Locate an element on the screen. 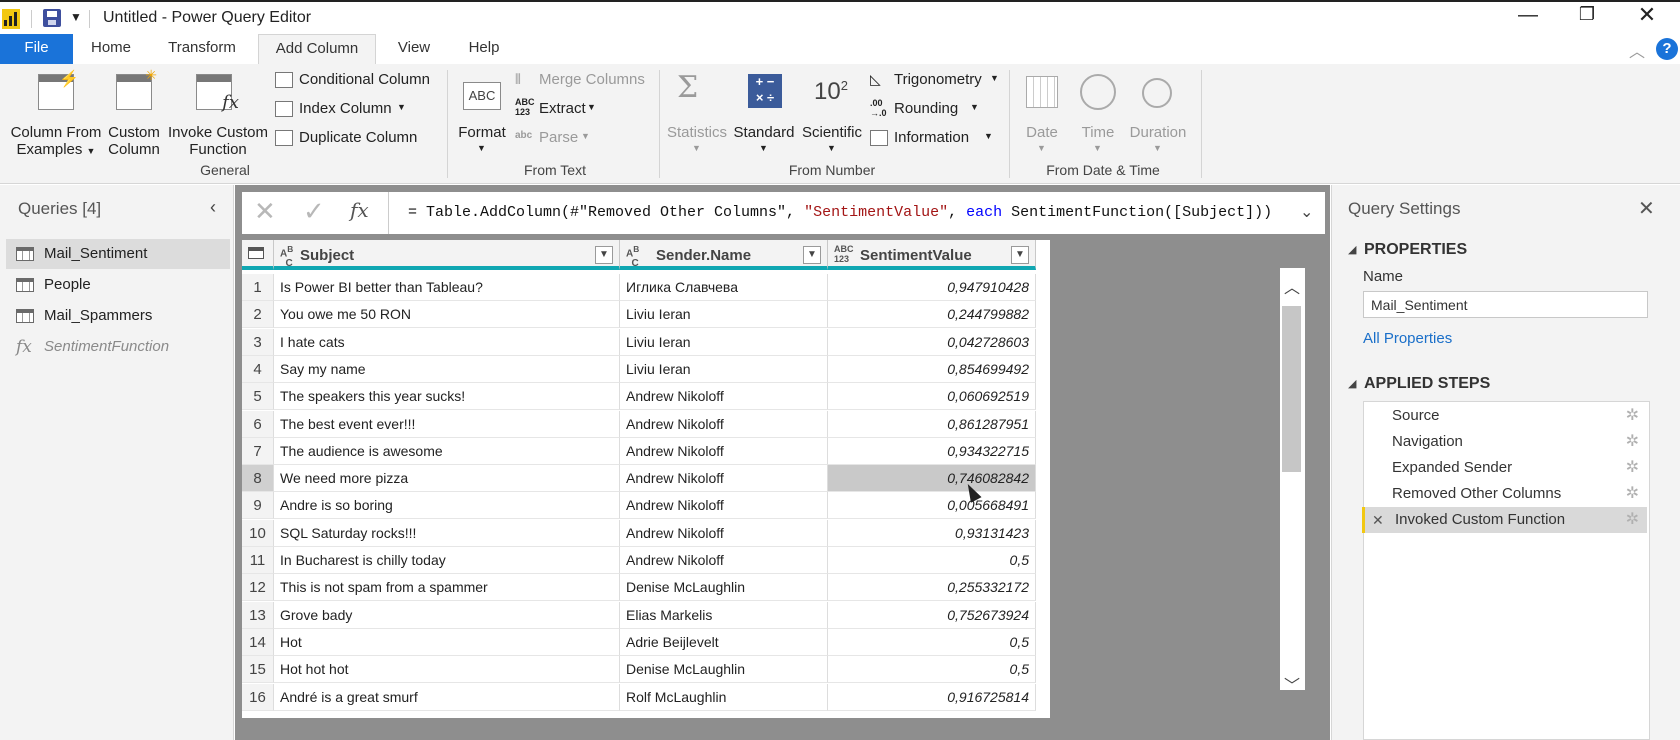  step-expanded-sender: Expanded Sender ✲ is located at coordinates (1504, 468).